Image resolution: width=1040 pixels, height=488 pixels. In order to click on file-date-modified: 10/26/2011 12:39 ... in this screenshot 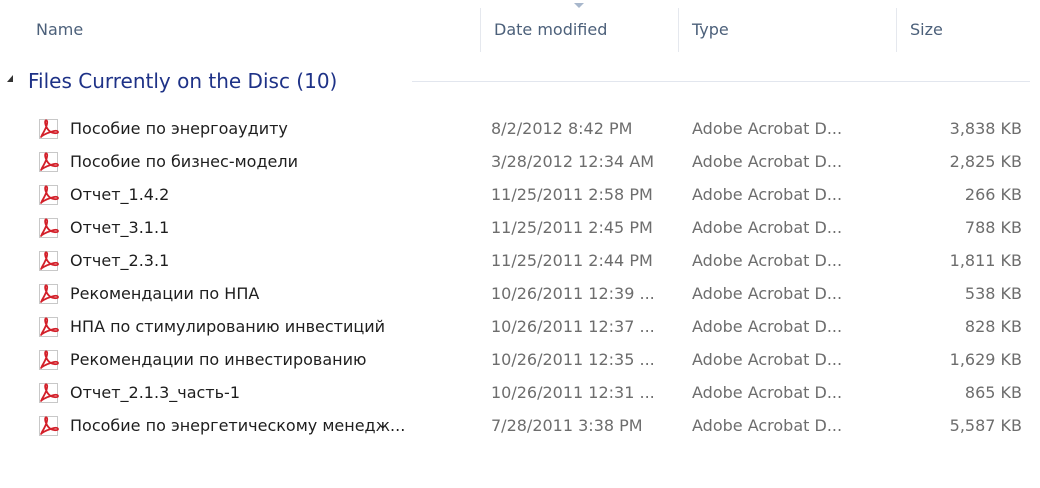, I will do `click(573, 293)`.